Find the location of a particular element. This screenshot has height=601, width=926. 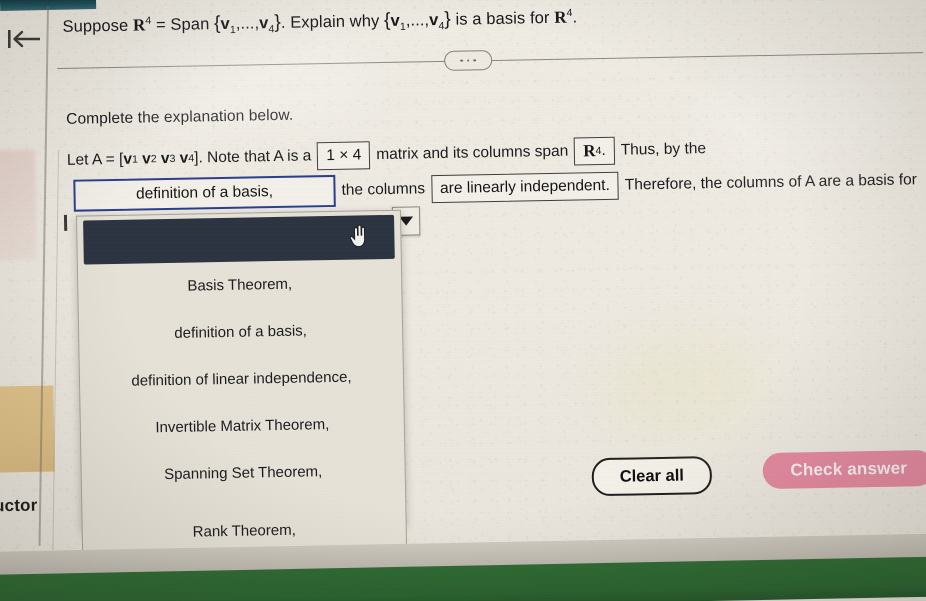

set-a-v2: v is located at coordinates (264, 23).